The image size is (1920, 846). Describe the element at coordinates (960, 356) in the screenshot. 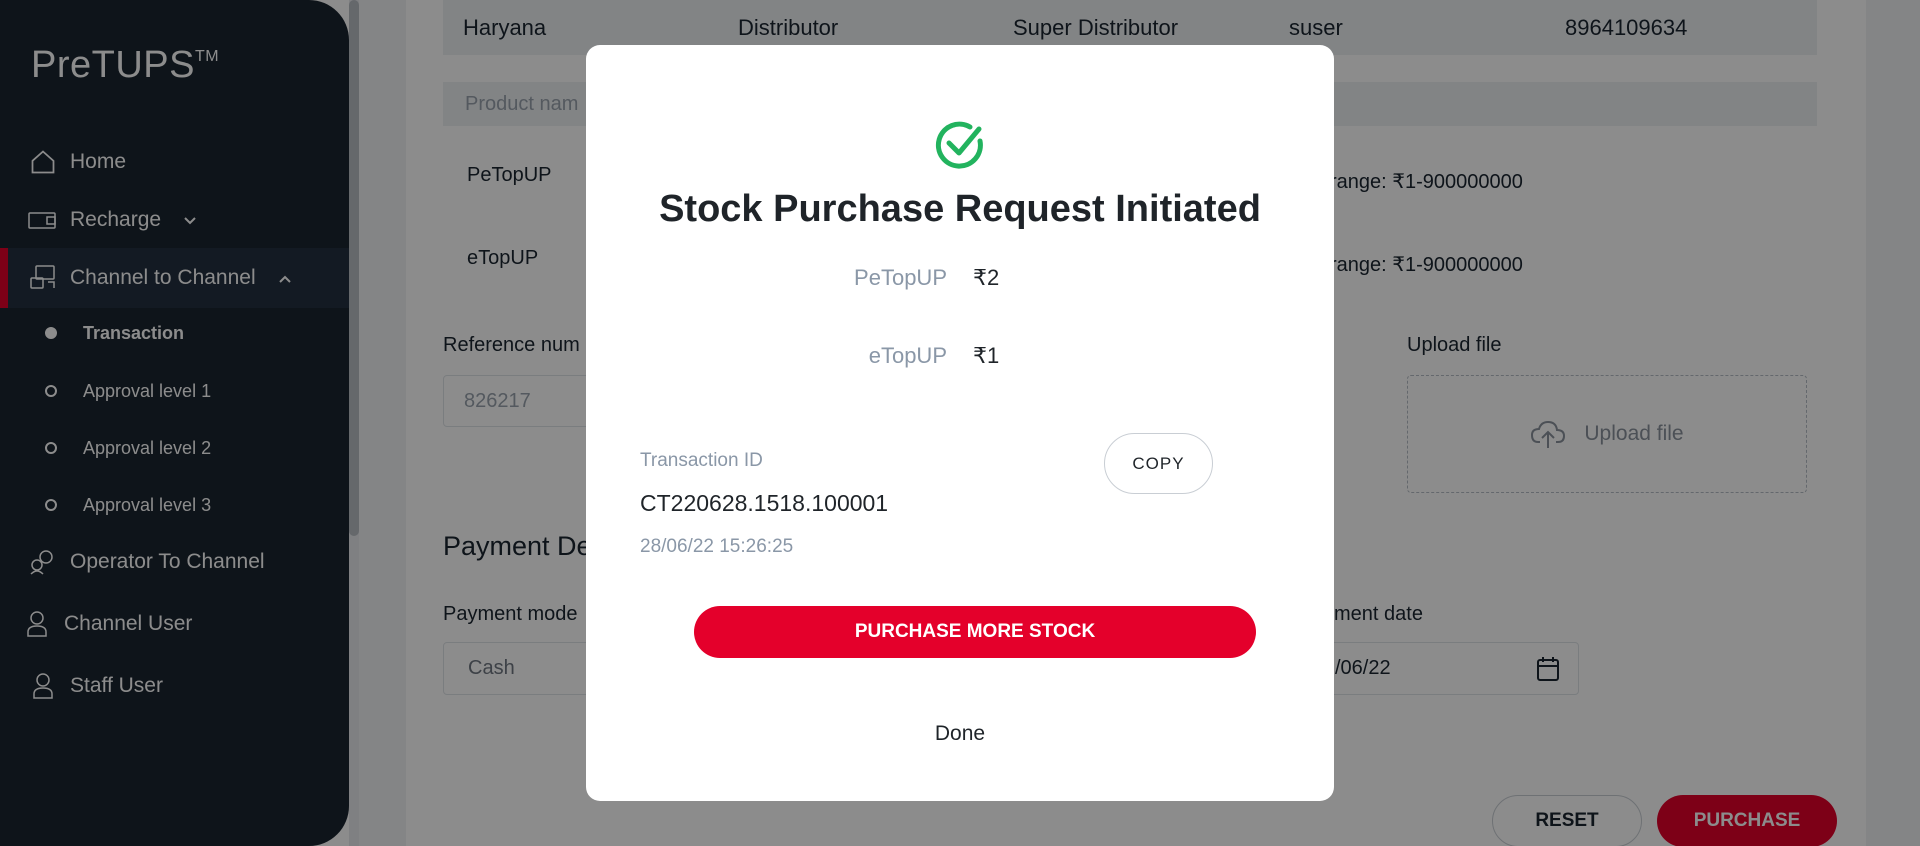

I see `amount-row: eTopUP ₹1` at that location.